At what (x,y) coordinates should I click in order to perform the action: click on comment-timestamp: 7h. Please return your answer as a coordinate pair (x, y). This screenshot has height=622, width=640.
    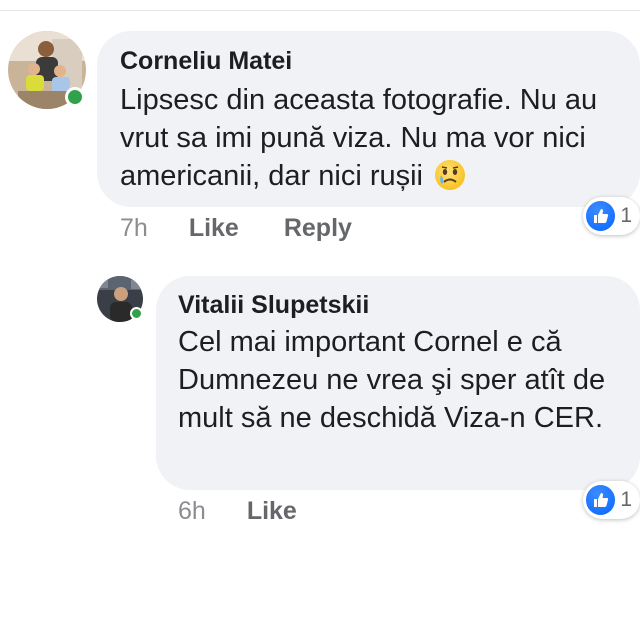
    Looking at the image, I should click on (134, 228).